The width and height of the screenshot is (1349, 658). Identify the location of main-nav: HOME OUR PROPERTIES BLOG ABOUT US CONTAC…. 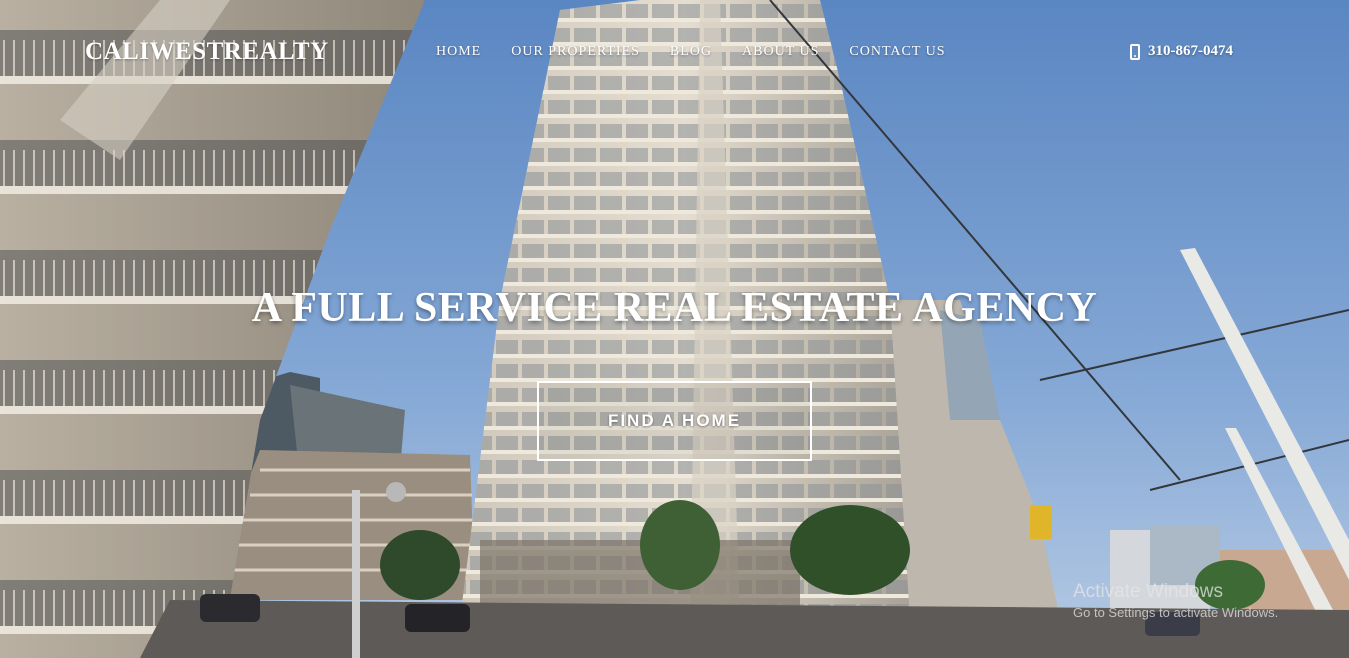
(706, 52).